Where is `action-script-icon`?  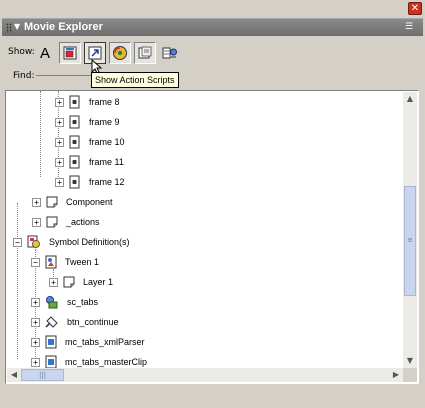 action-script-icon is located at coordinates (95, 53).